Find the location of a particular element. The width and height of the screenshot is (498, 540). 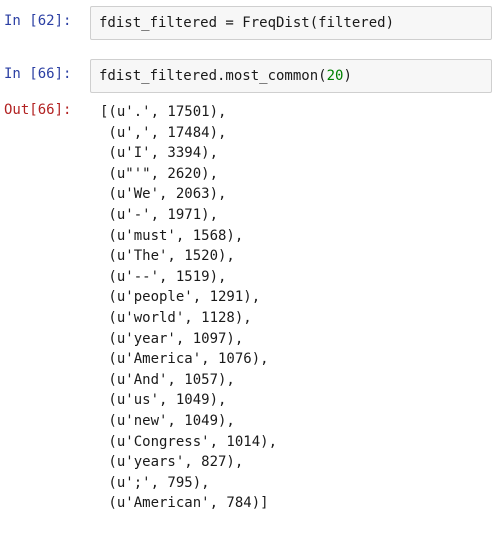

code-input: fdist_filtered.most_common(20) is located at coordinates (291, 76).